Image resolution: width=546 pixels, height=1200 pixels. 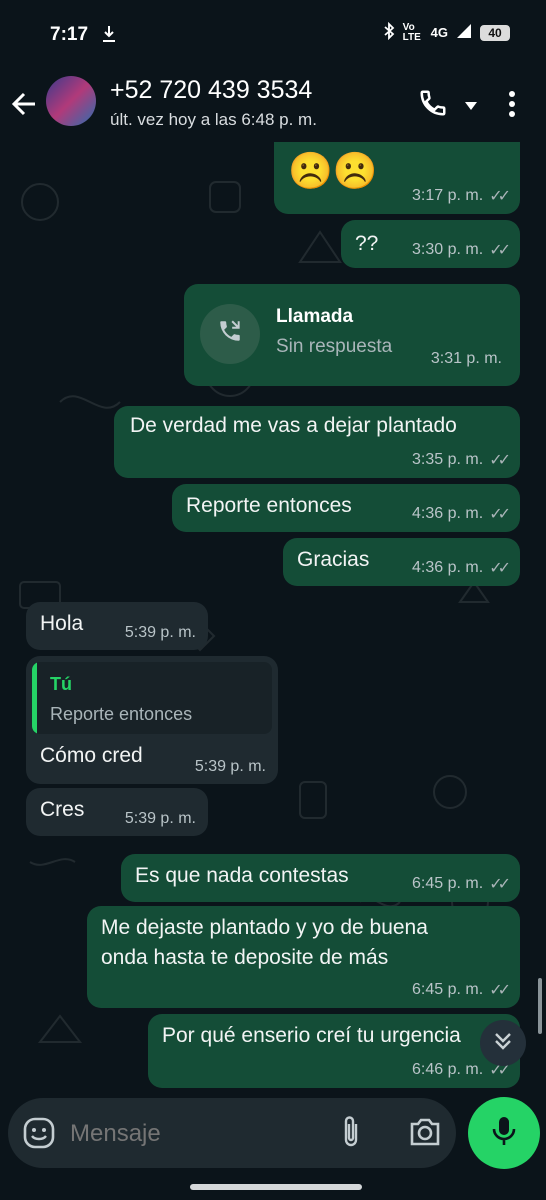 I want to click on call-status: Sin respuesta, so click(x=334, y=346).